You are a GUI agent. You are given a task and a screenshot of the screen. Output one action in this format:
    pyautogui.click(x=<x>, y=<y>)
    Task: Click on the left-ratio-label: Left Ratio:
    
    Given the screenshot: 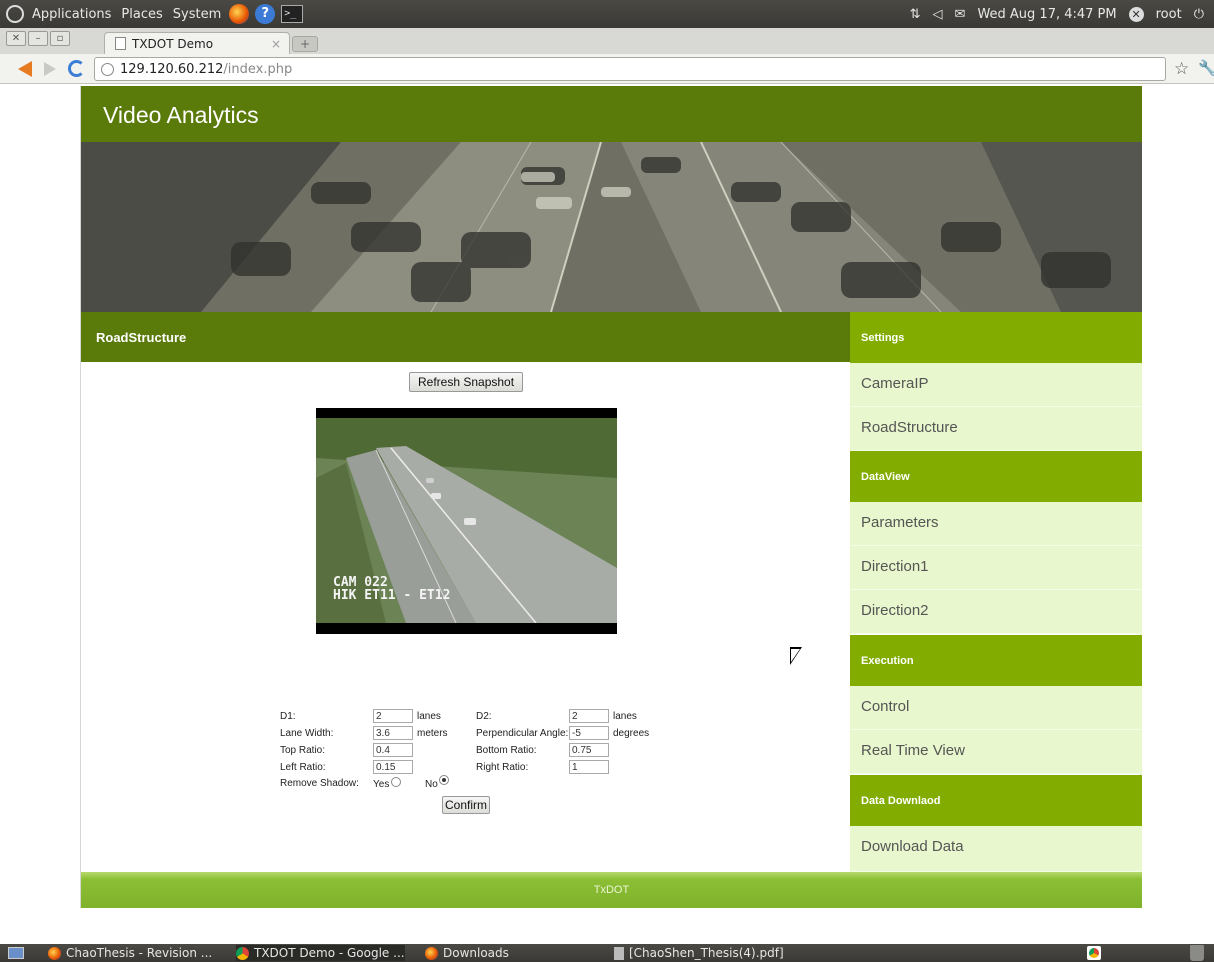 What is the action you would take?
    pyautogui.click(x=303, y=767)
    